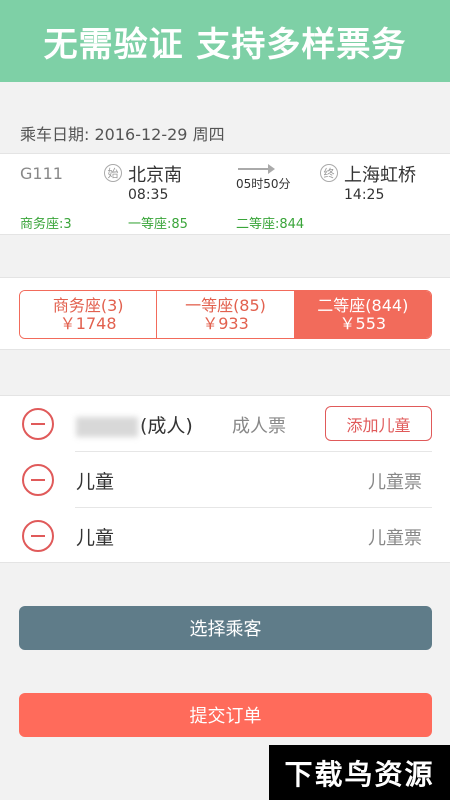 Image resolution: width=450 pixels, height=800 pixels. I want to click on date-value: 2016-12-29 周四, so click(159, 134).